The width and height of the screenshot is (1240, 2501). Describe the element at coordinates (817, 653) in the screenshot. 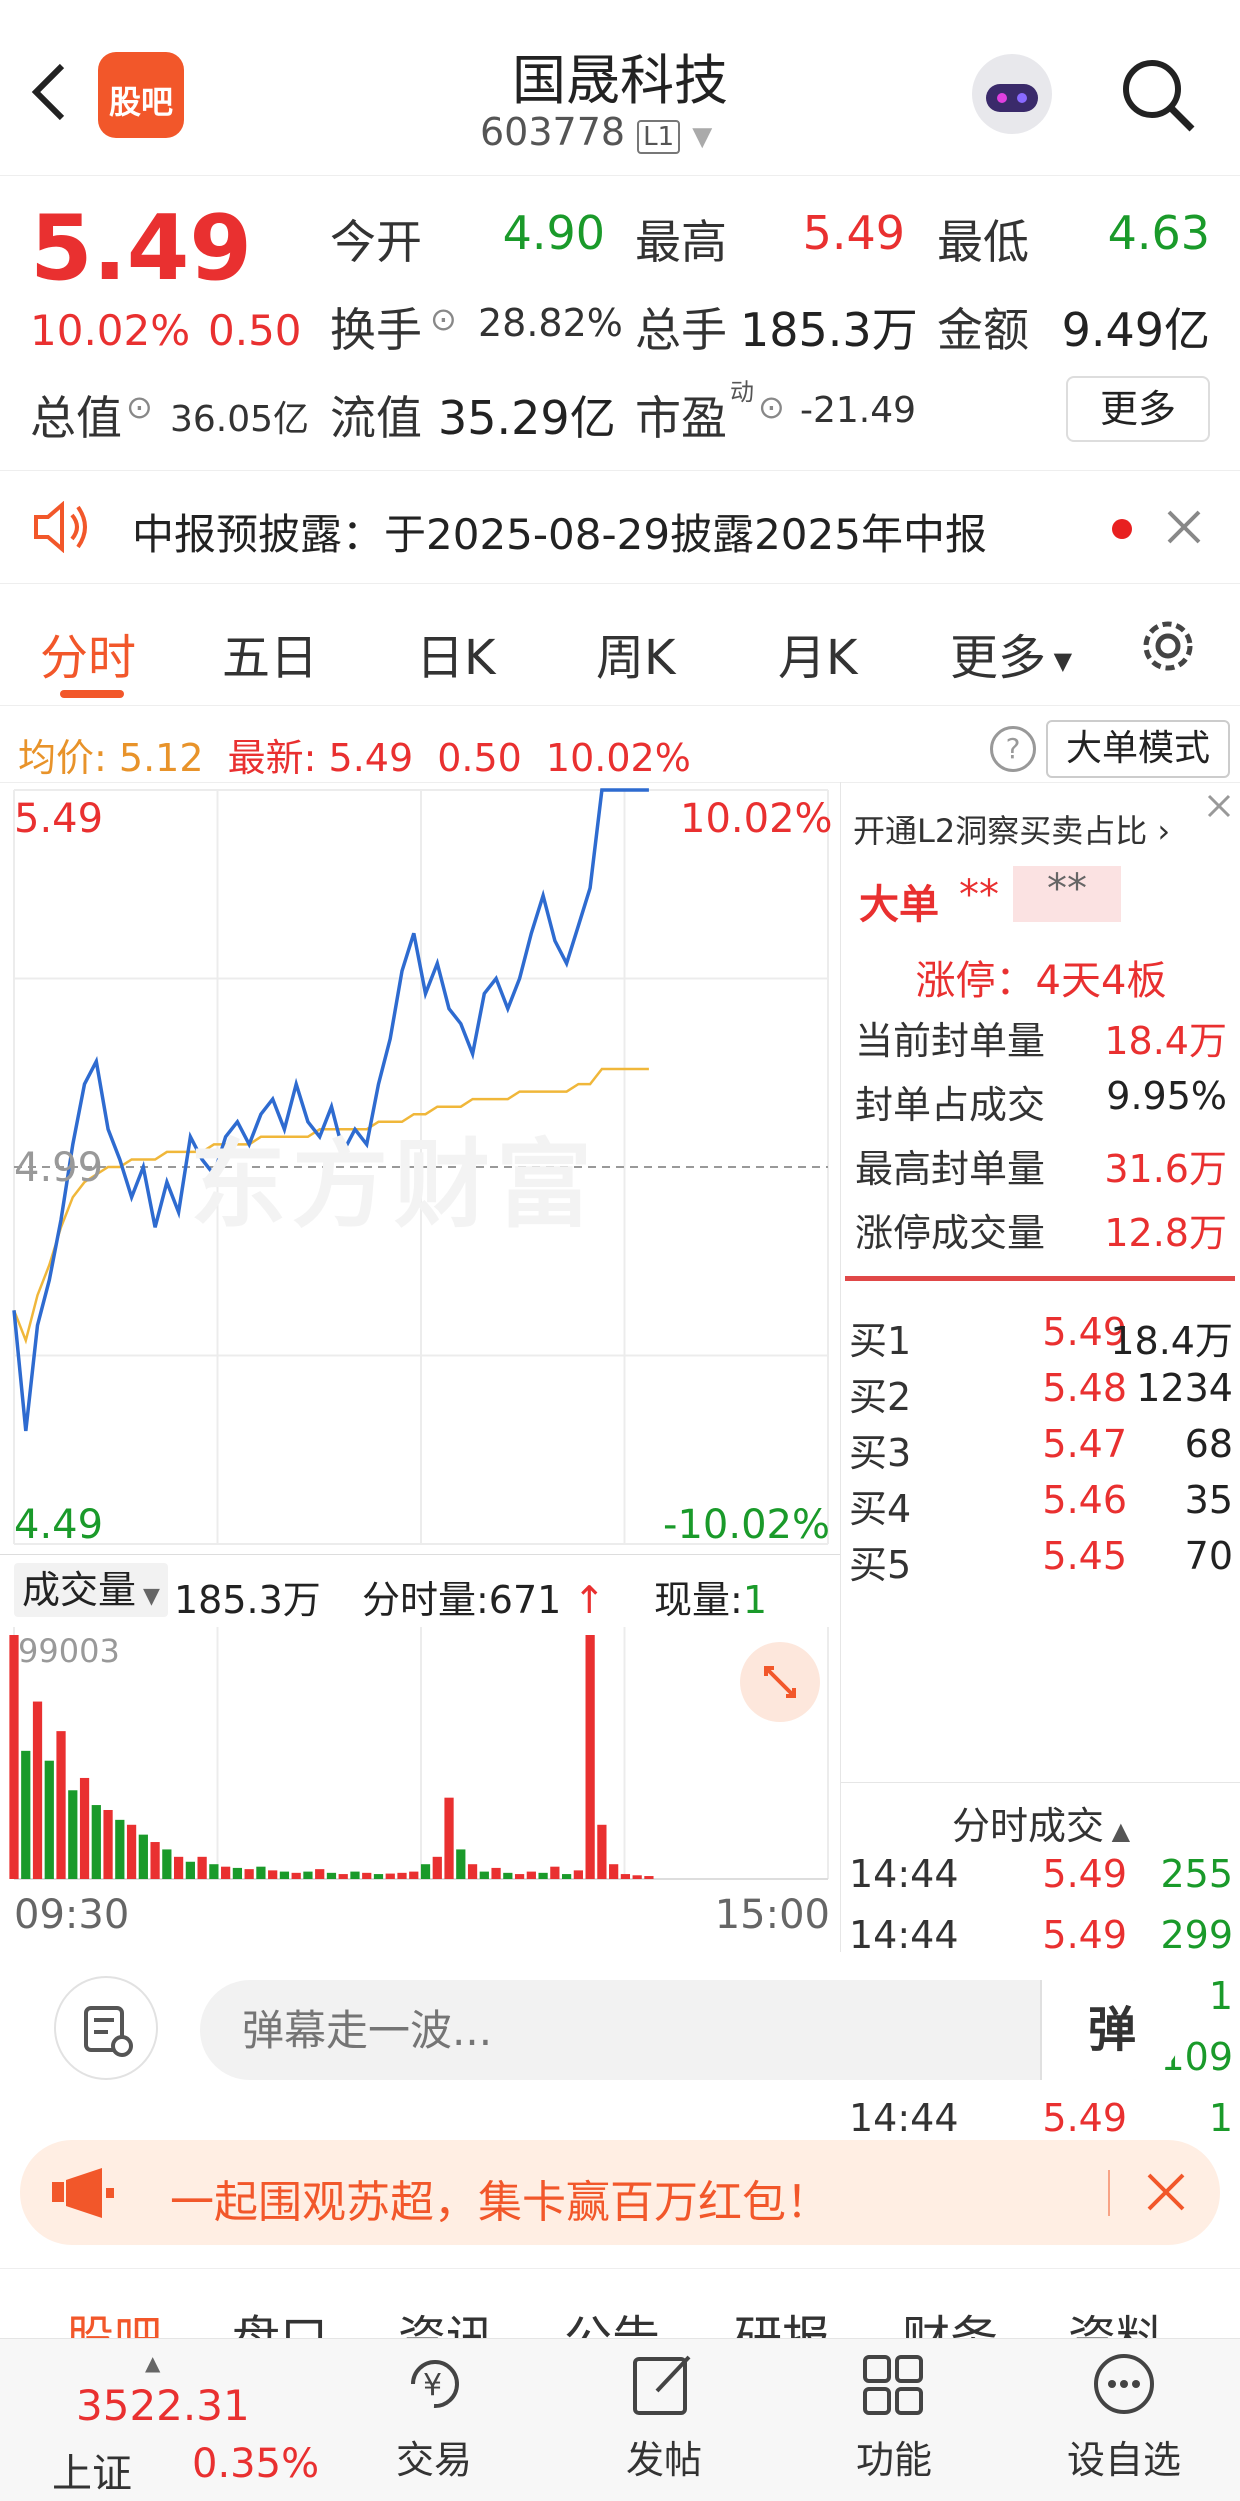

I see `tab-monthly-k: 月K` at that location.